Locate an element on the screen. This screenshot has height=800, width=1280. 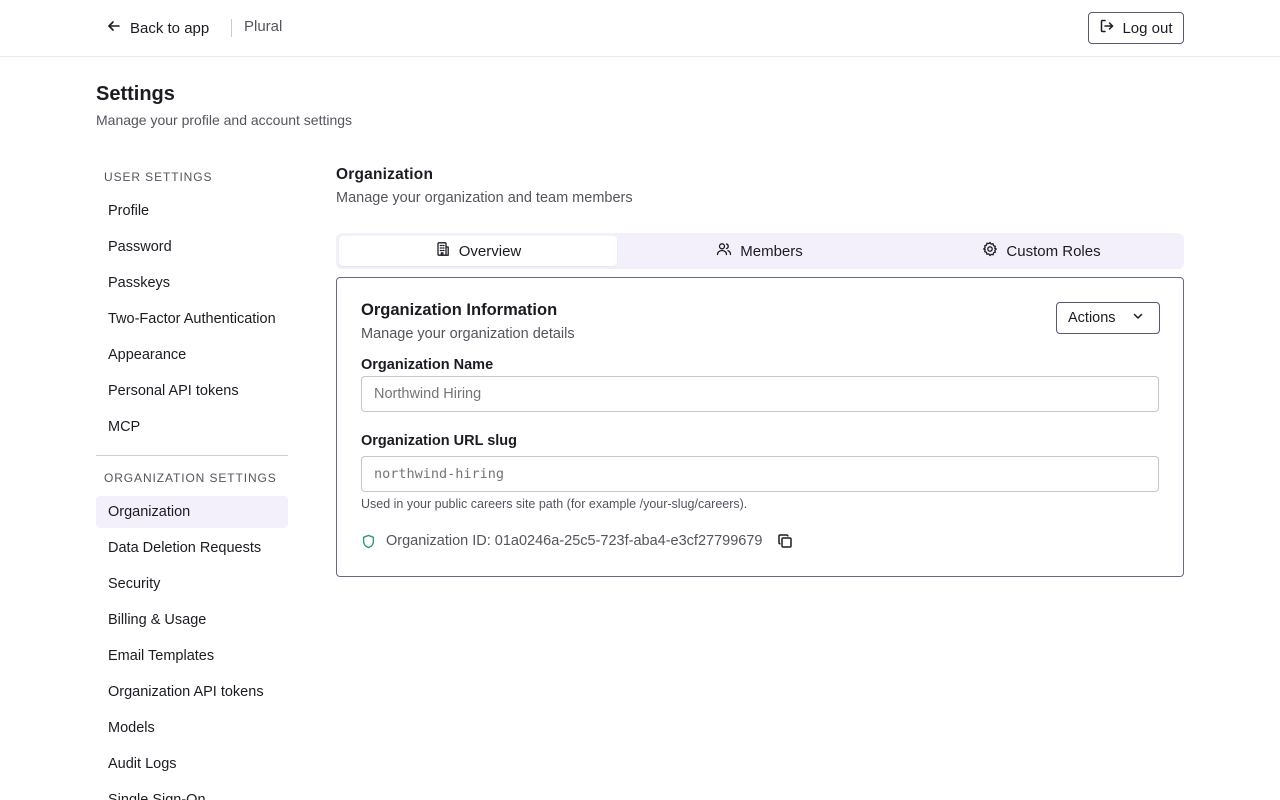
actions-label: Actions is located at coordinates (1092, 318).